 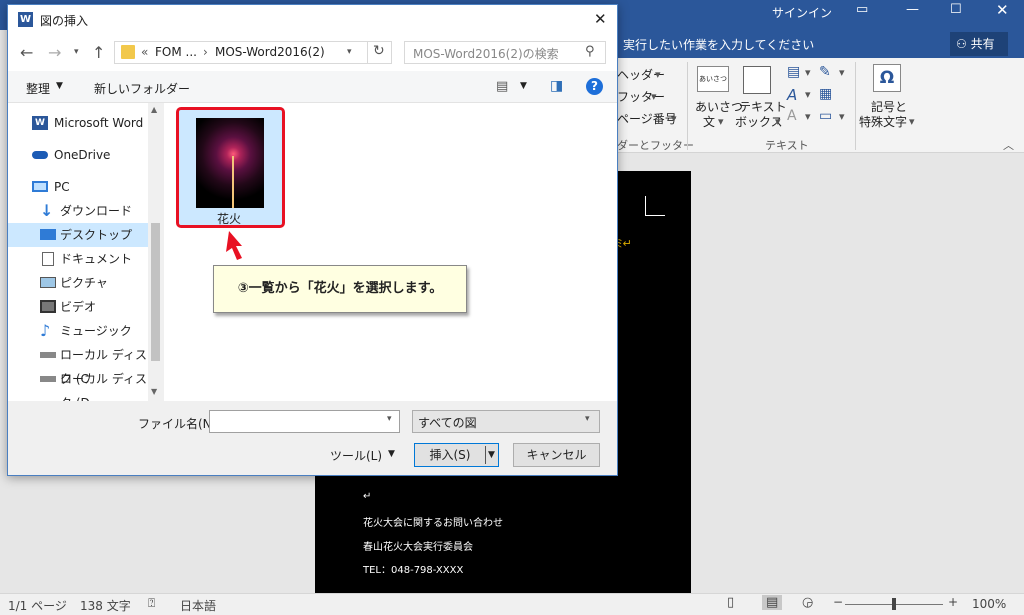 I want to click on symbols-button: 記号と, so click(x=889, y=107).